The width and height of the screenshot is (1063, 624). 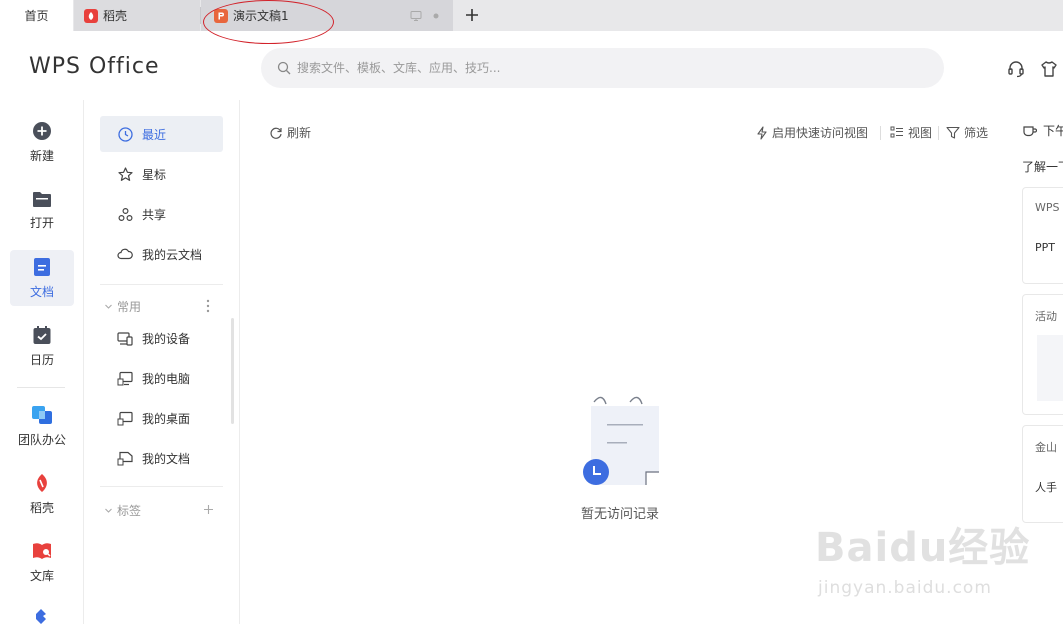 What do you see at coordinates (41, 507) in the screenshot?
I see `nav-daoke-label: 稻壳` at bounding box center [41, 507].